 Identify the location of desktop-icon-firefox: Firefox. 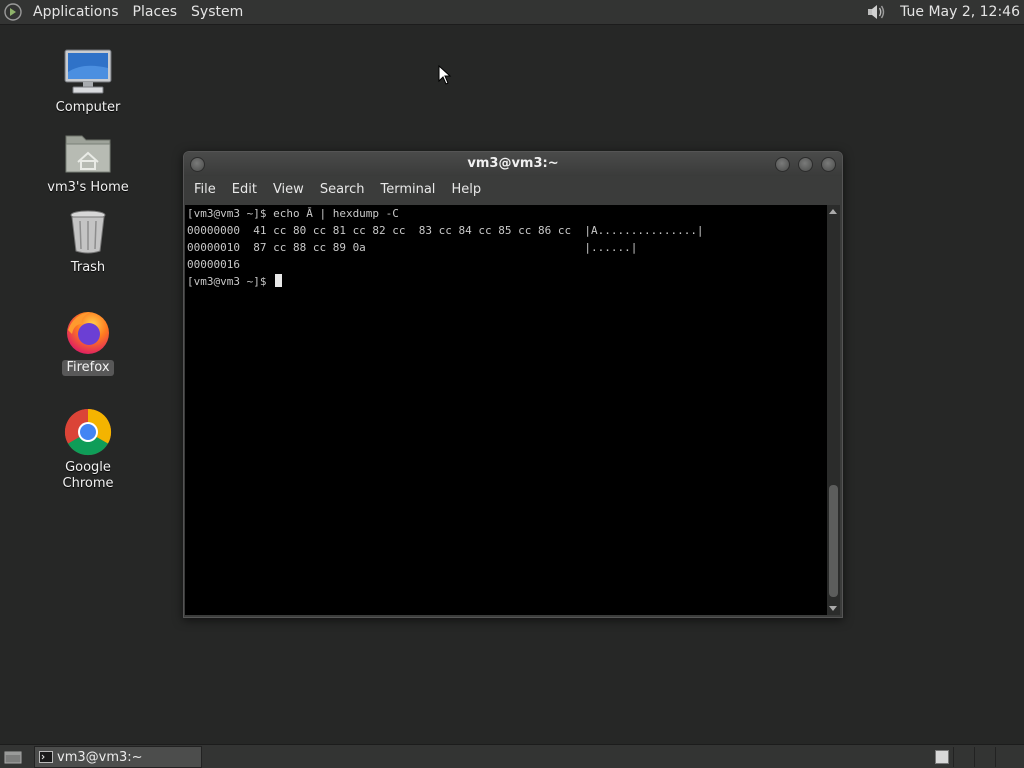
(88, 341).